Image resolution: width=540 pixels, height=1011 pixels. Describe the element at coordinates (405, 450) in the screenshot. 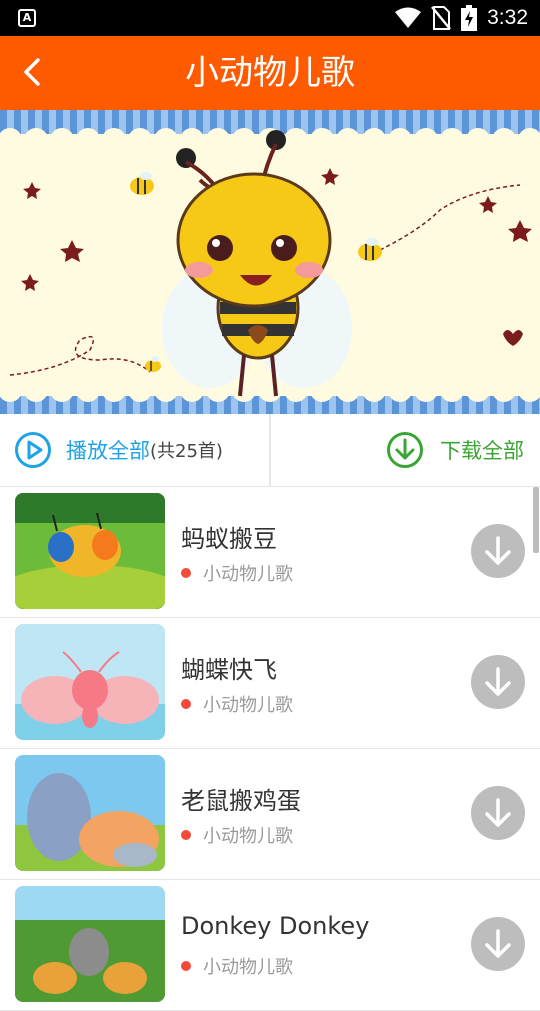

I see `download-circle-icon` at that location.